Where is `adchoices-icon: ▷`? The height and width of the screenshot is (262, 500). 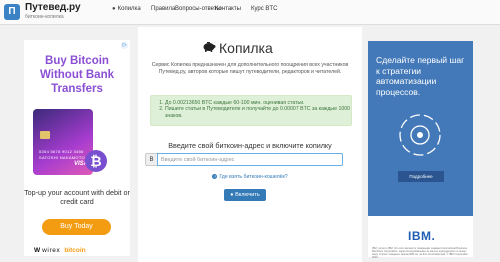
adchoices-icon: ▷ is located at coordinates (124, 45).